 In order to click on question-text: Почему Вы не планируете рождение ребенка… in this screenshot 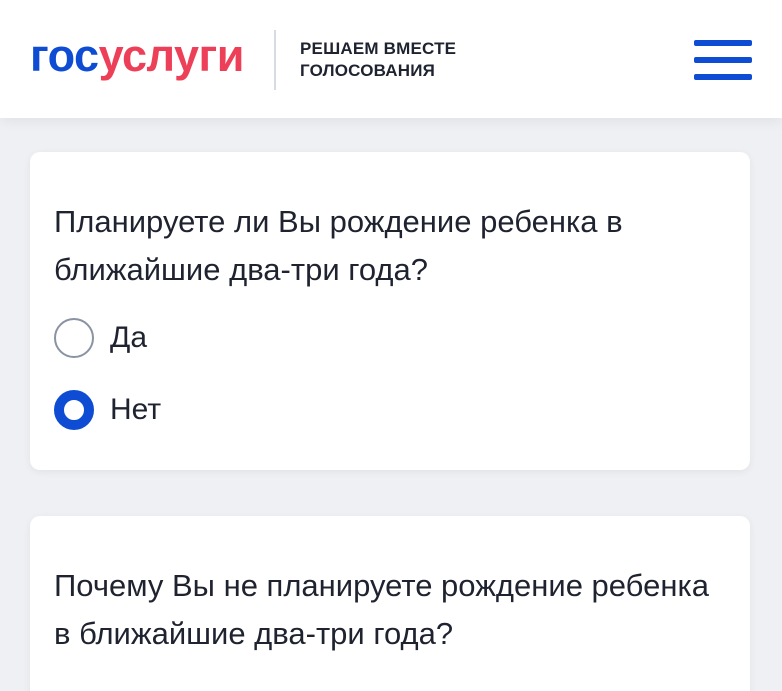, I will do `click(381, 609)`.